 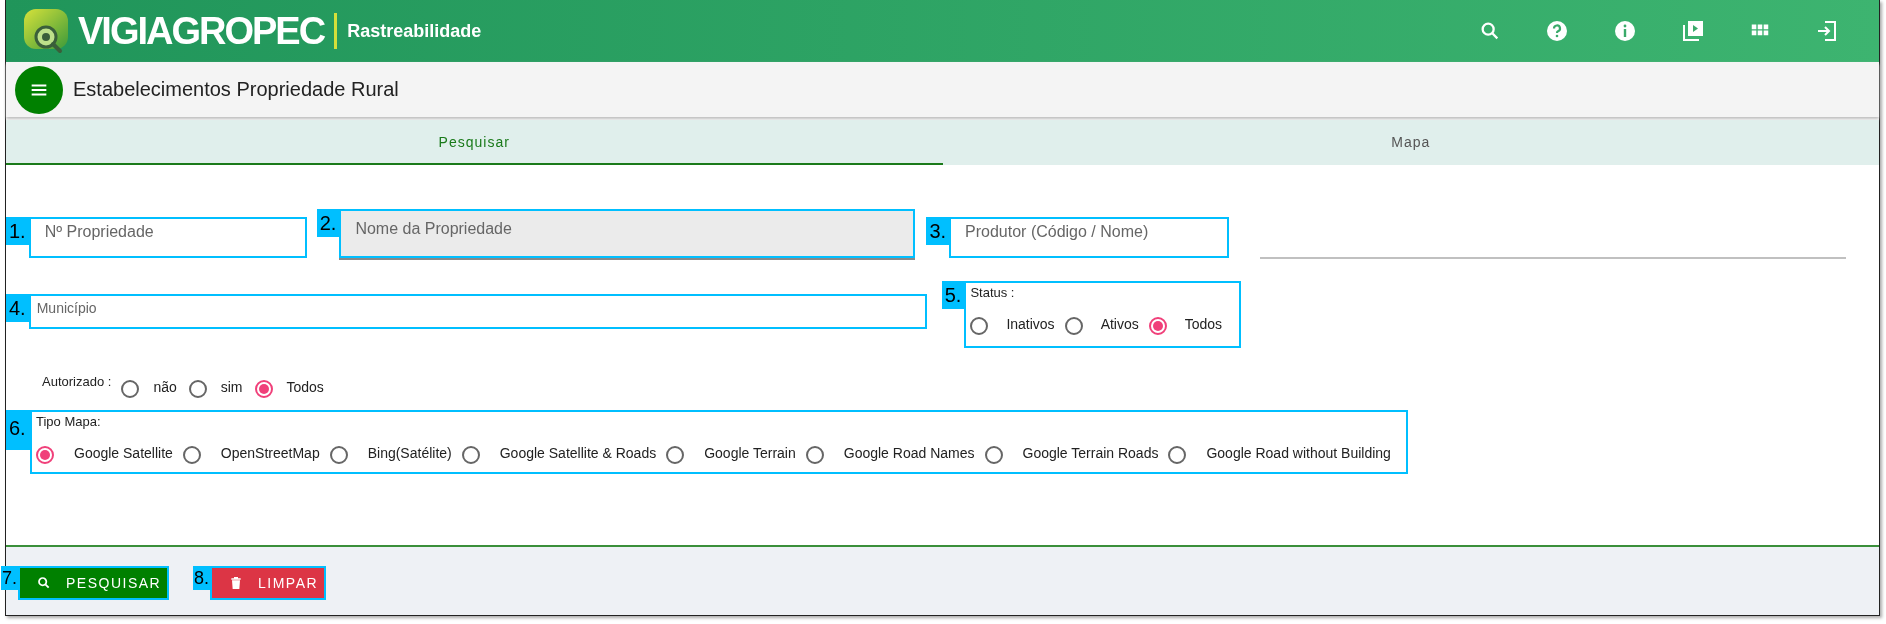 What do you see at coordinates (93, 583) in the screenshot?
I see `search-button: PESQUISAR` at bounding box center [93, 583].